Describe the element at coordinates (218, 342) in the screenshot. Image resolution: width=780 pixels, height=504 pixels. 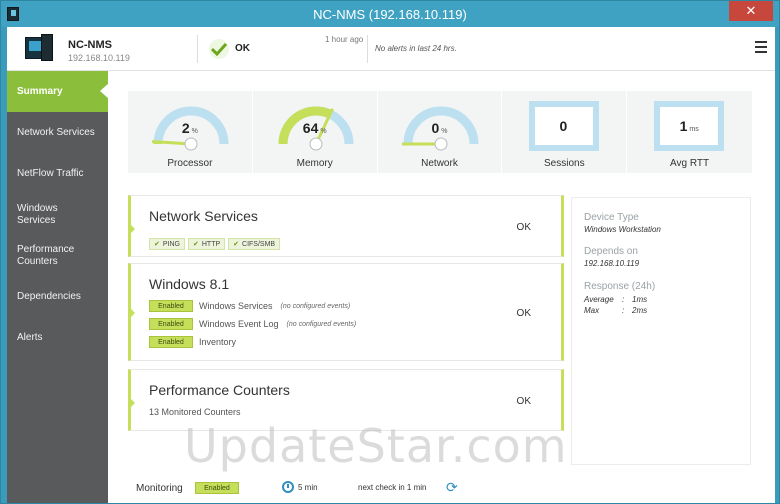
I see `service-name: Inventory` at that location.